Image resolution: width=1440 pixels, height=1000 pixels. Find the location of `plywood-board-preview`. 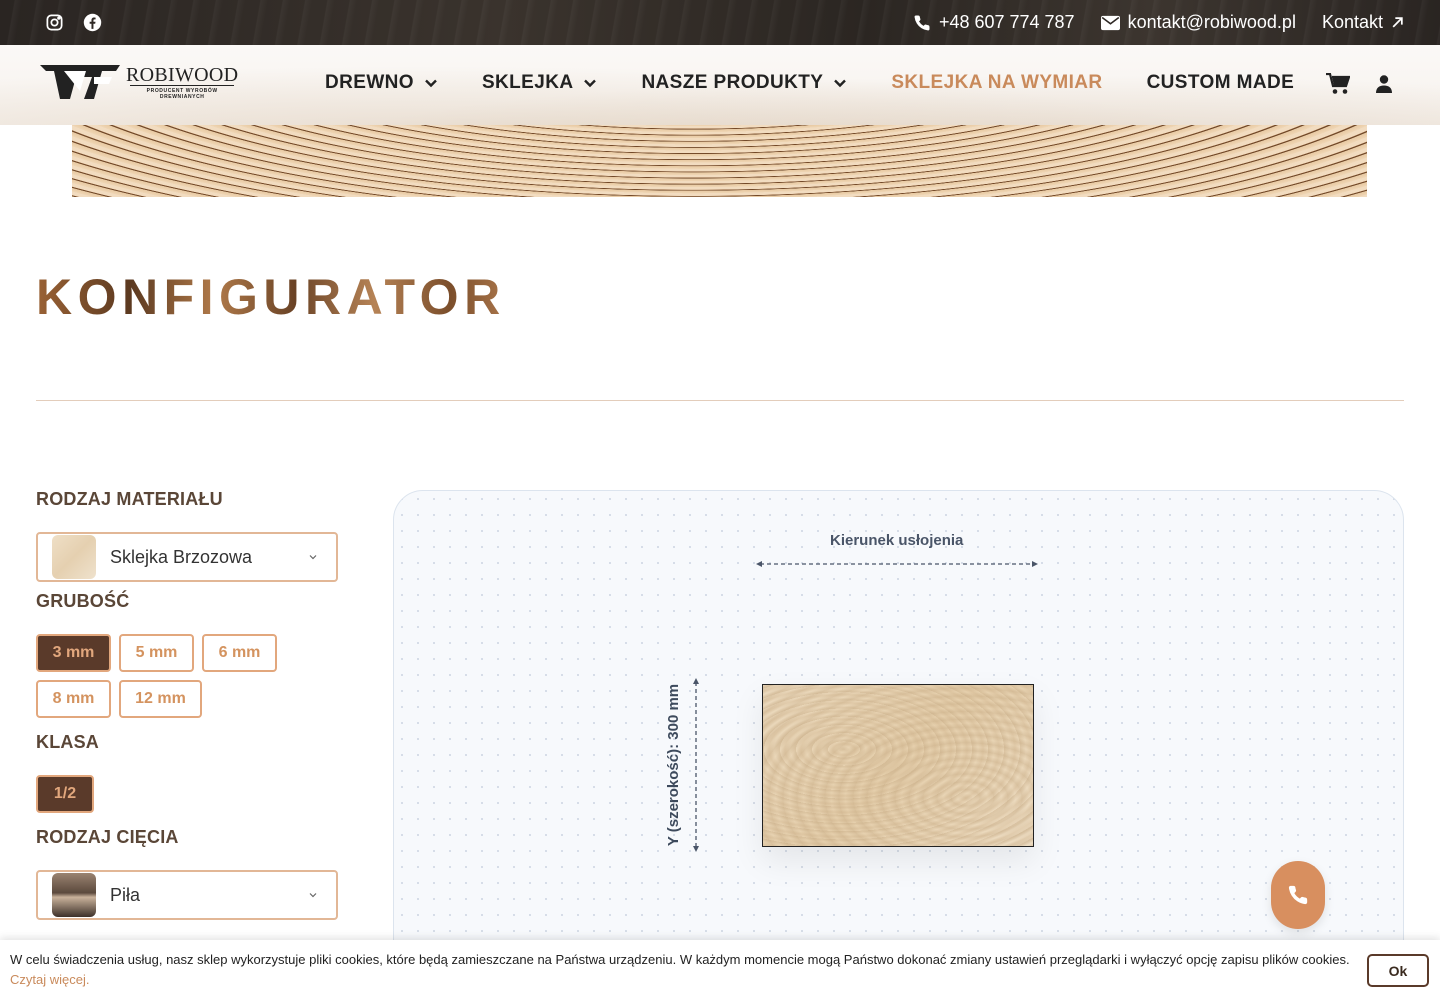

plywood-board-preview is located at coordinates (898, 765).